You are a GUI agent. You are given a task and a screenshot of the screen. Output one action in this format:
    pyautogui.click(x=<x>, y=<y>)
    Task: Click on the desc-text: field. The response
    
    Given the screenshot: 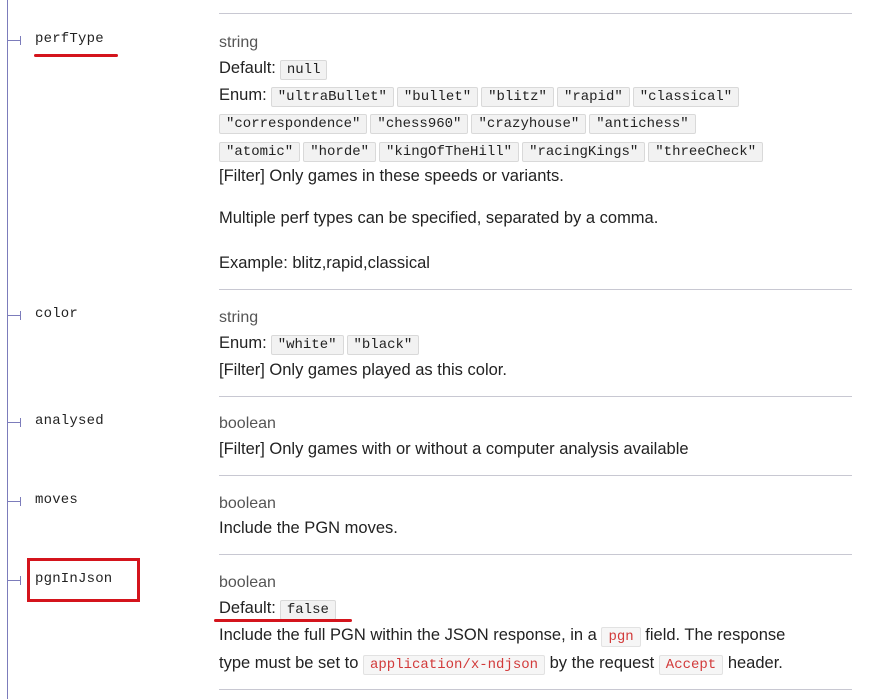 What is the action you would take?
    pyautogui.click(x=715, y=635)
    